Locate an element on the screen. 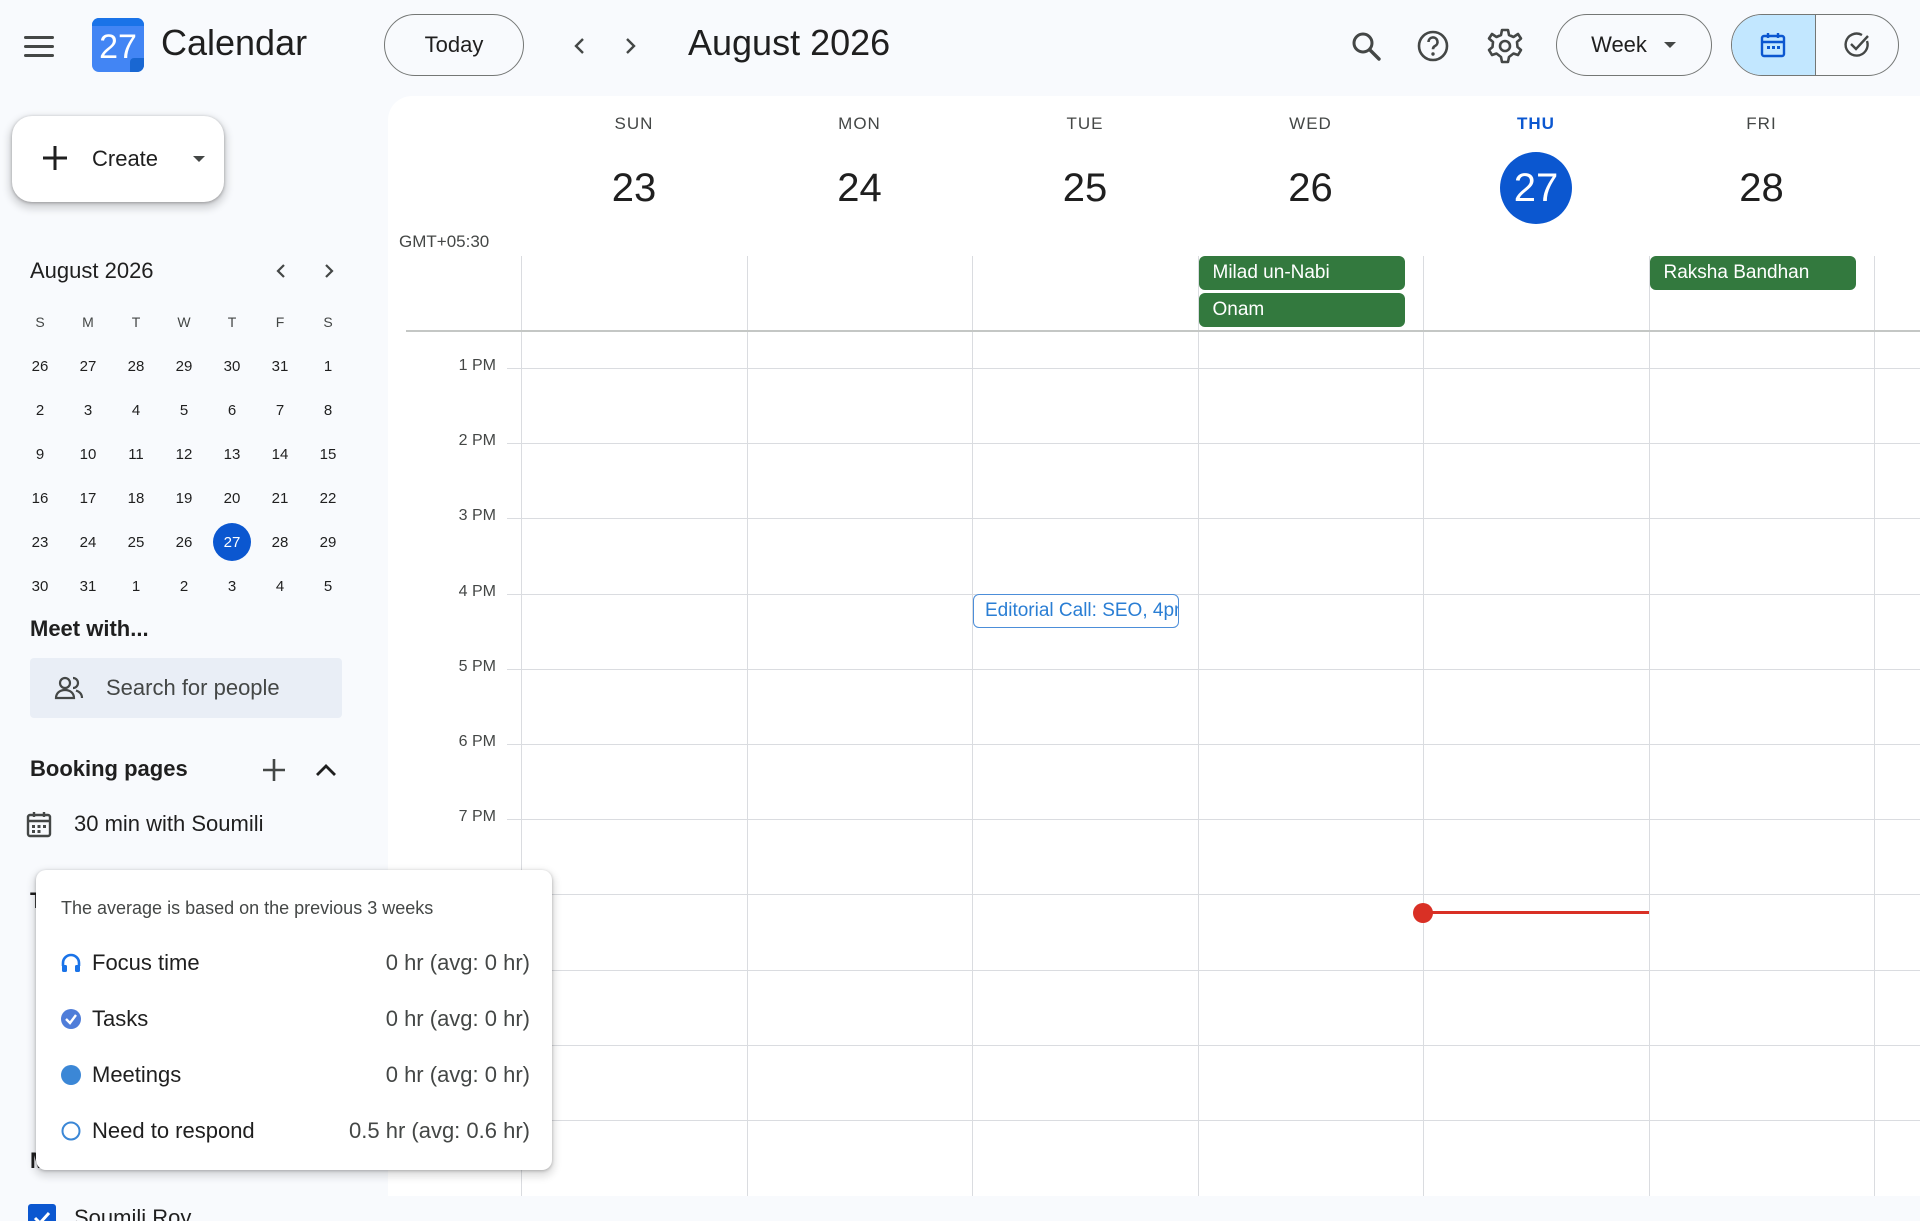 Image resolution: width=1920 pixels, height=1221 pixels. mini-calendar-next-icon is located at coordinates (329, 271).